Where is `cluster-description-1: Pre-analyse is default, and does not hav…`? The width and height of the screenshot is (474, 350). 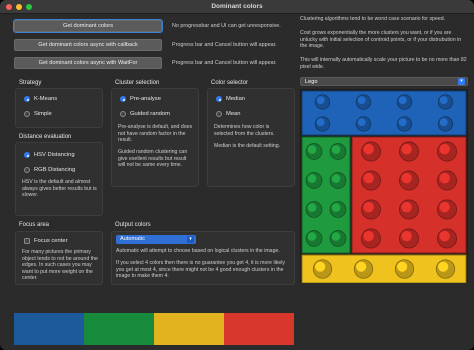 cluster-description-1: Pre-analyse is default, and does not hav… is located at coordinates (155, 134).